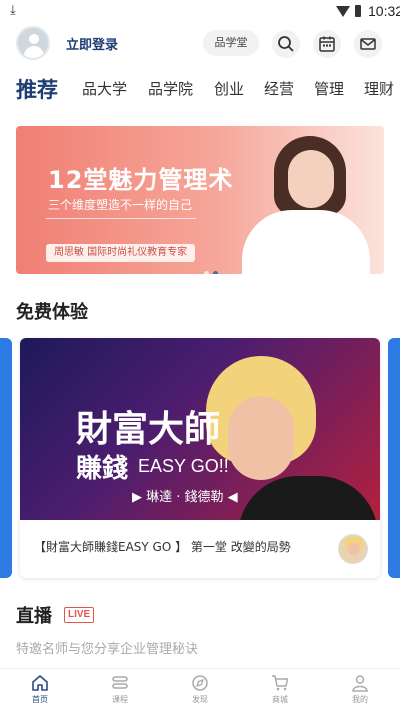  What do you see at coordinates (104, 88) in the screenshot?
I see `tab-pin-university: 品大学` at bounding box center [104, 88].